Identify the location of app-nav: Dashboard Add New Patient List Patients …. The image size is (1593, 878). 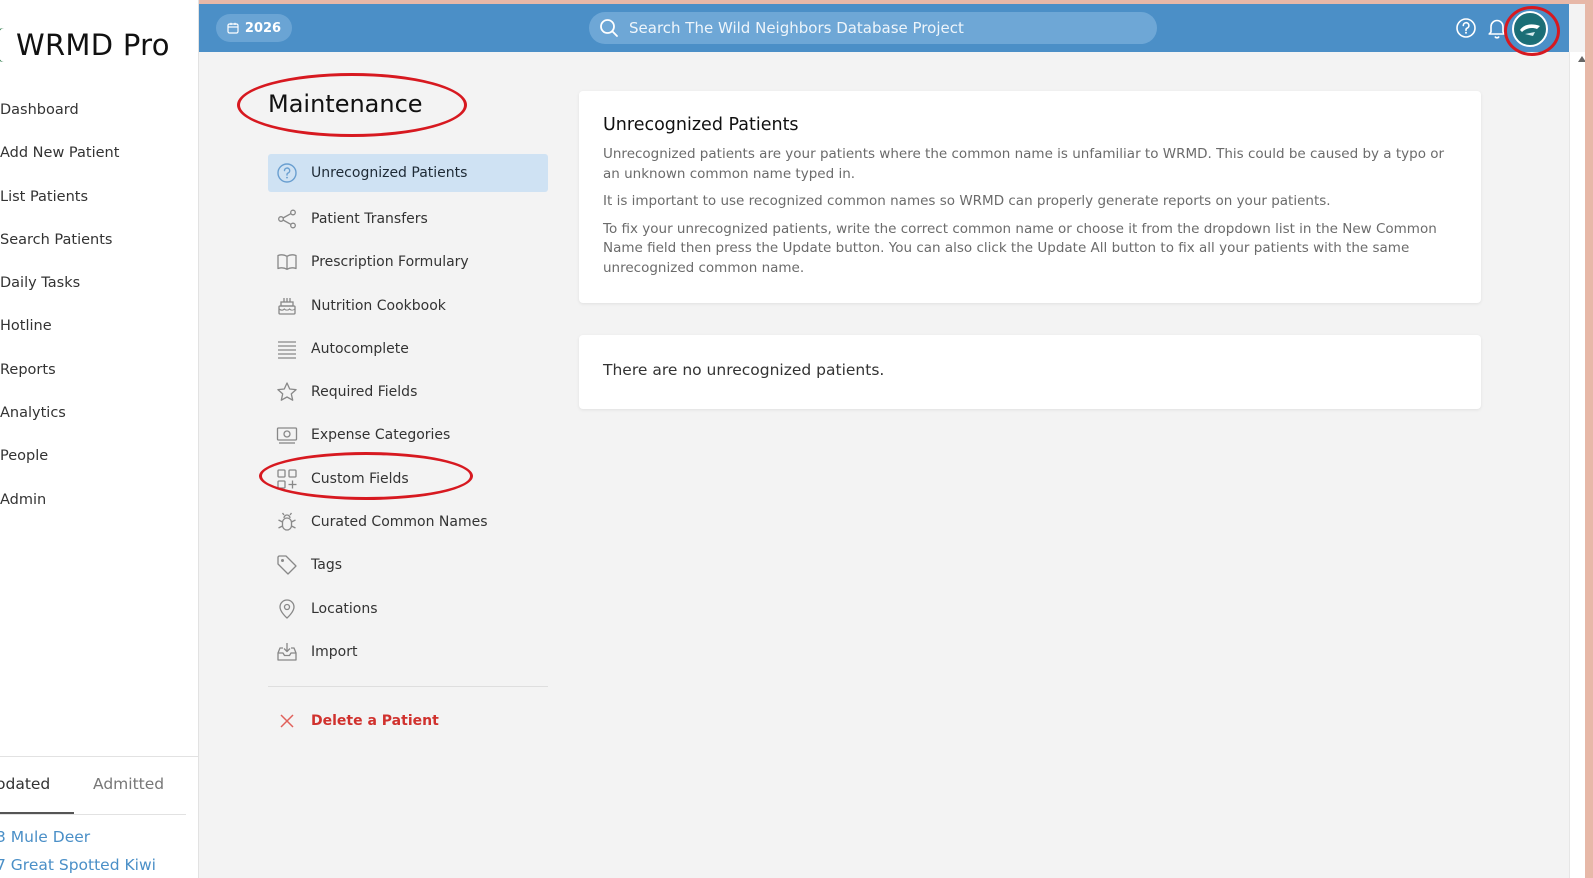
(59, 312).